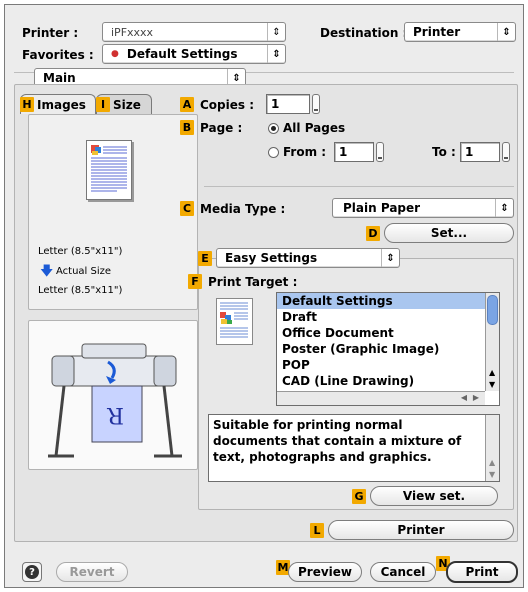 The image size is (528, 592). I want to click on all-pages-label: All Pages, so click(314, 128).